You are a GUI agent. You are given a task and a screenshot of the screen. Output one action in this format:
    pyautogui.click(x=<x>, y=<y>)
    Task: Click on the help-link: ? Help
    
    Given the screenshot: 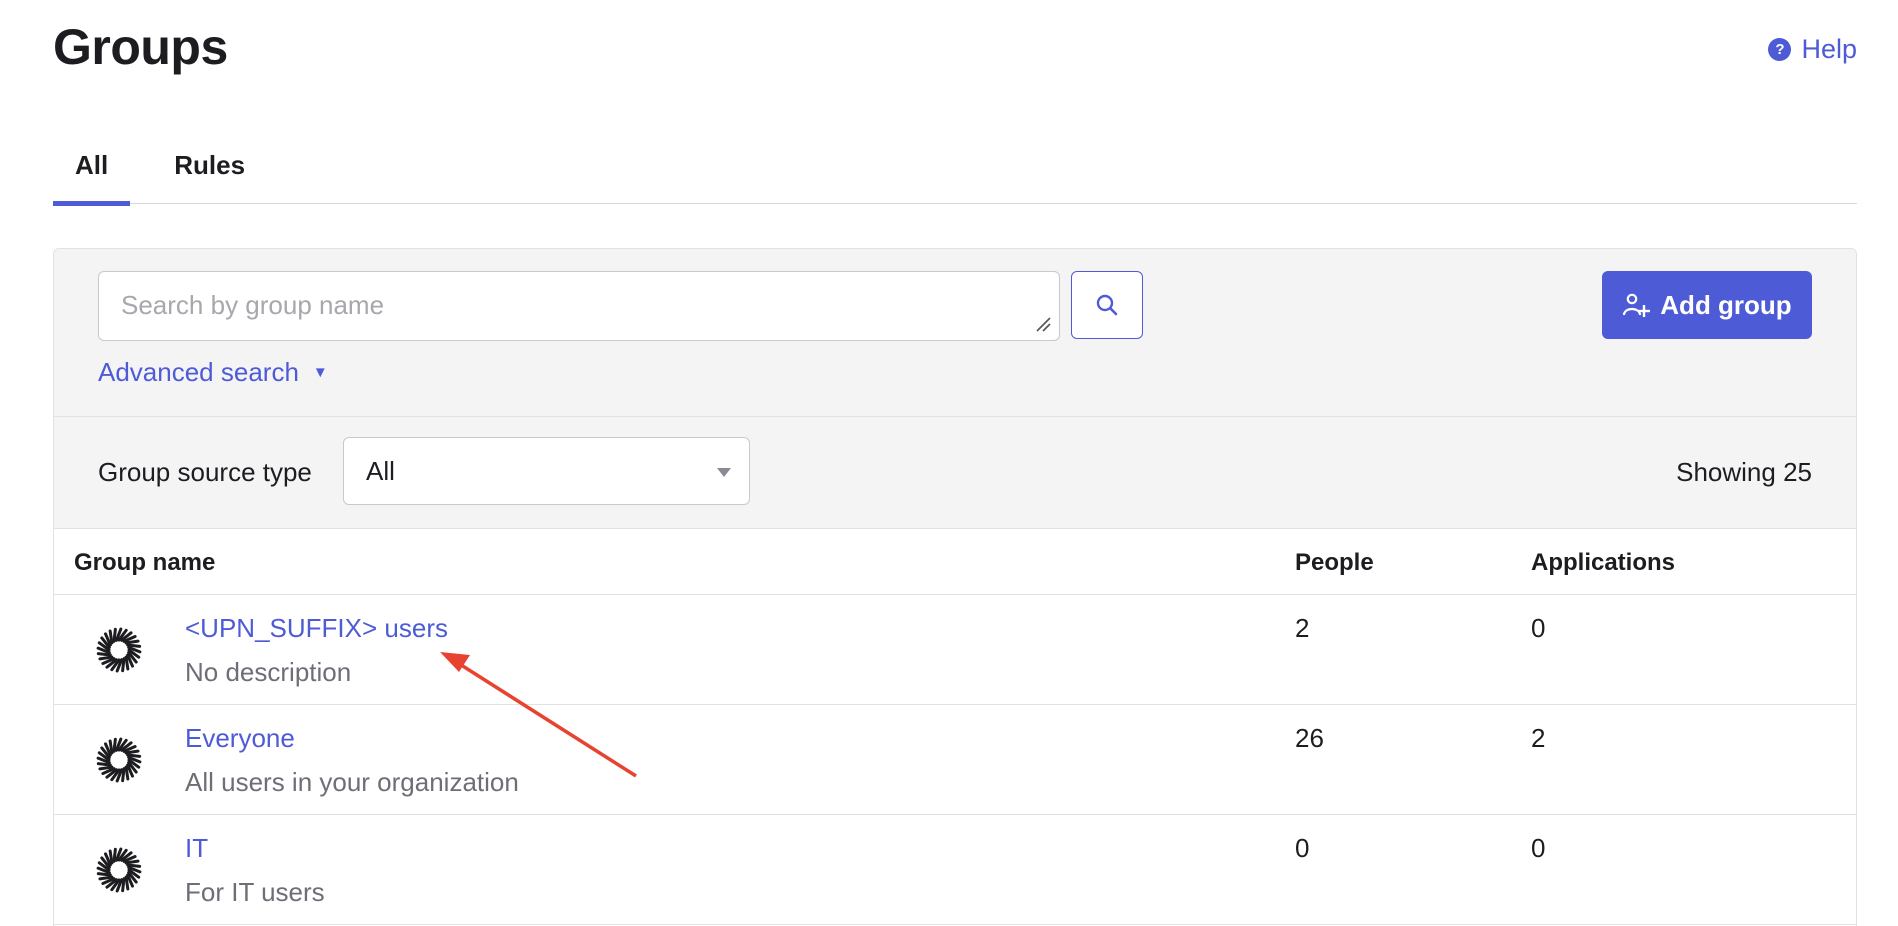 What is the action you would take?
    pyautogui.click(x=1812, y=49)
    